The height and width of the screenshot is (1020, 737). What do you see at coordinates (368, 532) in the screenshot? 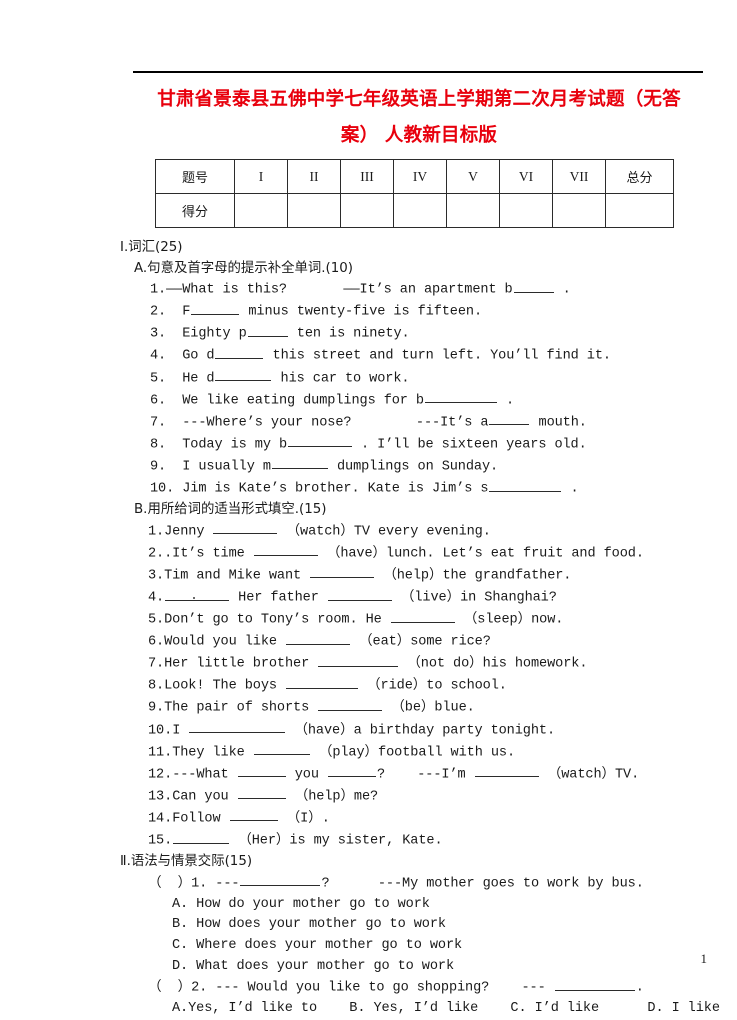
I see `question-b-1: 1.Jenny （watch）TV every evening.` at bounding box center [368, 532].